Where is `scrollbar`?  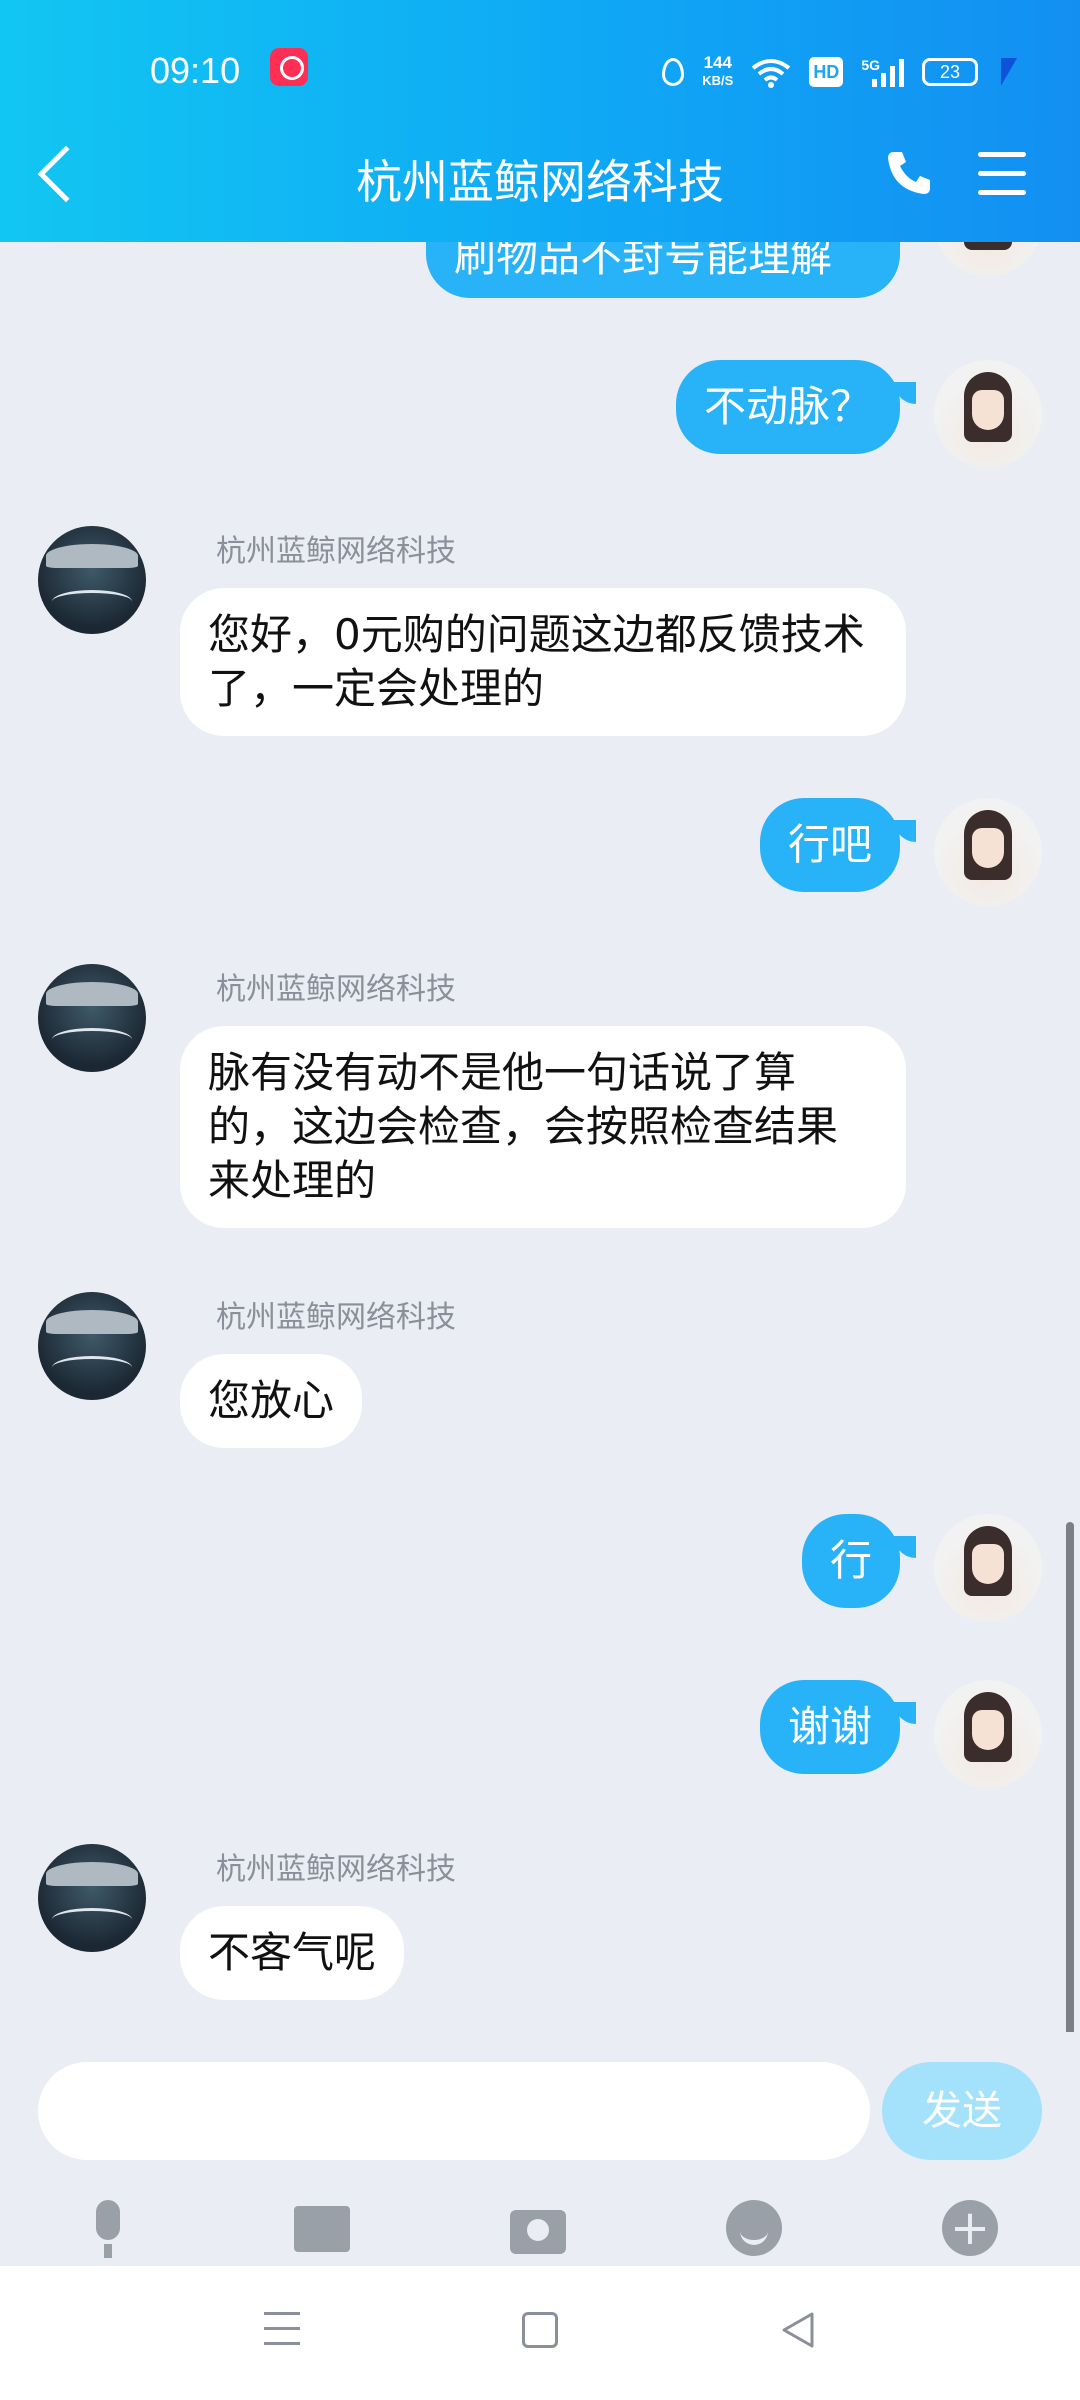
scrollbar is located at coordinates (1070, 1777).